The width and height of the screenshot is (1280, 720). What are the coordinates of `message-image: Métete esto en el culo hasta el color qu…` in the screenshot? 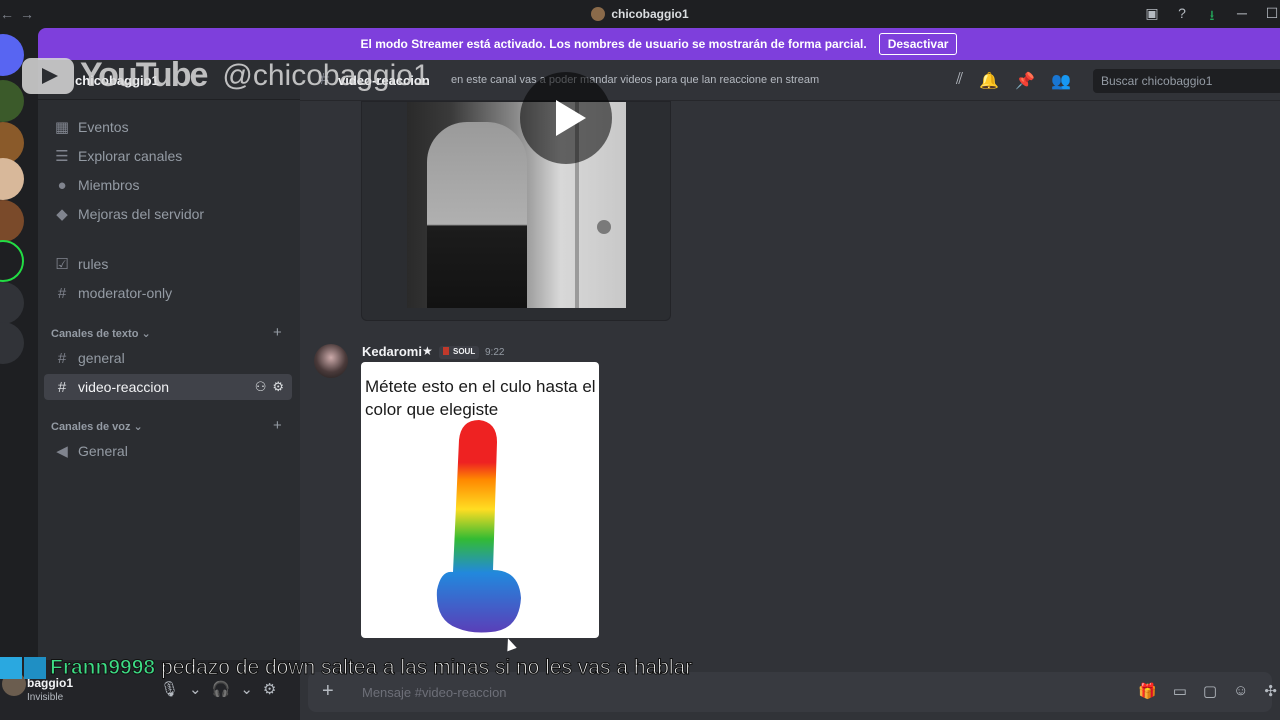 It's located at (480, 500).